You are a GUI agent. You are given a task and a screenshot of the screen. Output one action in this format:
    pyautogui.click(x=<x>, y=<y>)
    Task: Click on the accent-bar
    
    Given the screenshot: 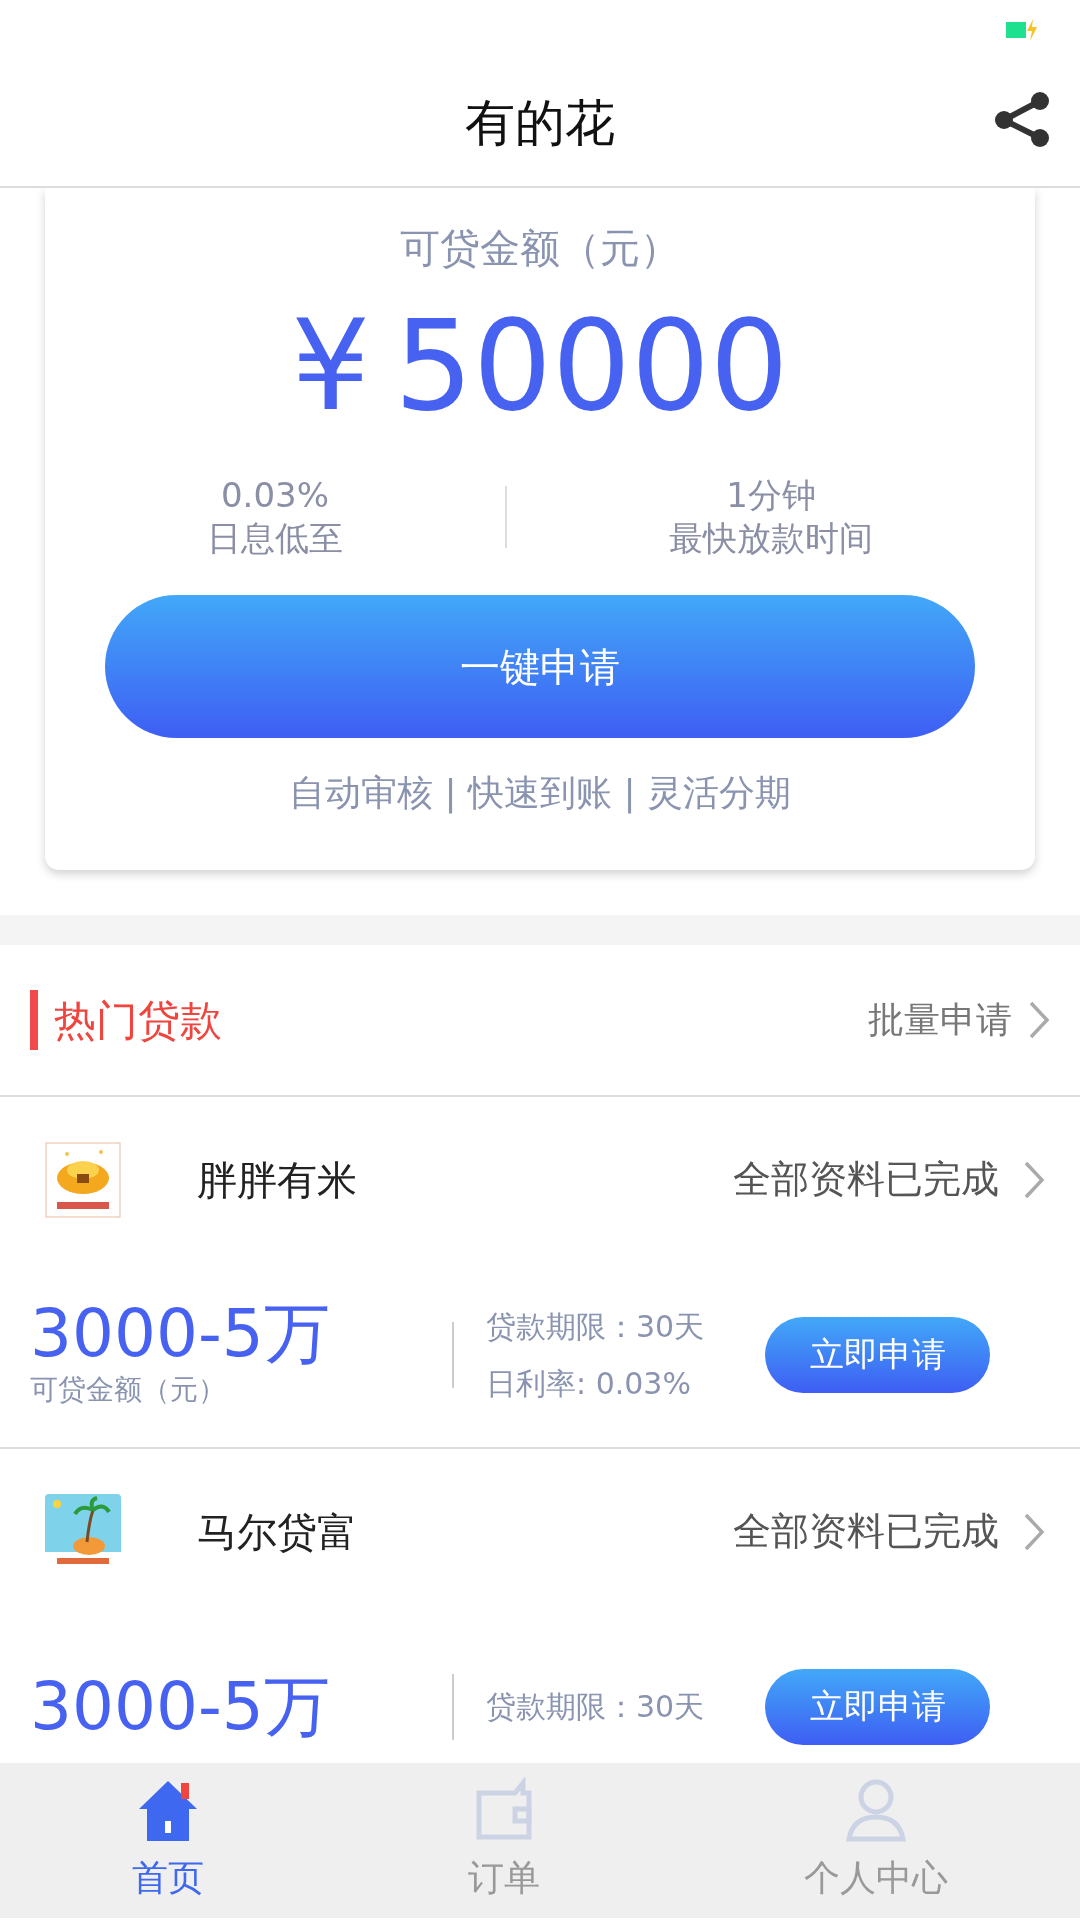 What is the action you would take?
    pyautogui.click(x=34, y=1020)
    